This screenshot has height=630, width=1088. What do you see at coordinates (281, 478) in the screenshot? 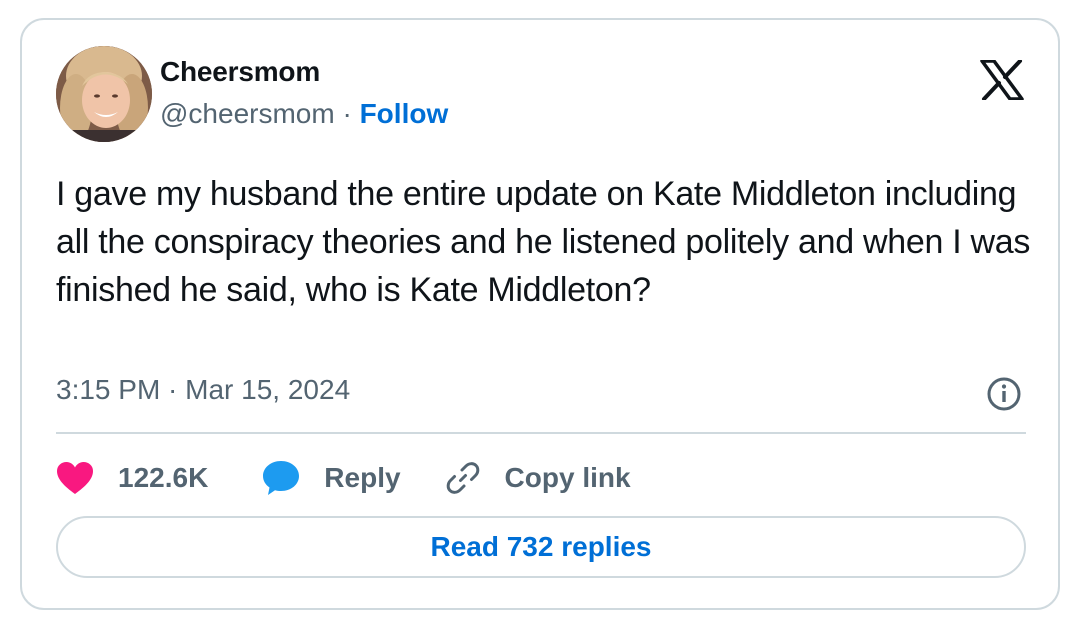
I see `speech-bubble-icon` at bounding box center [281, 478].